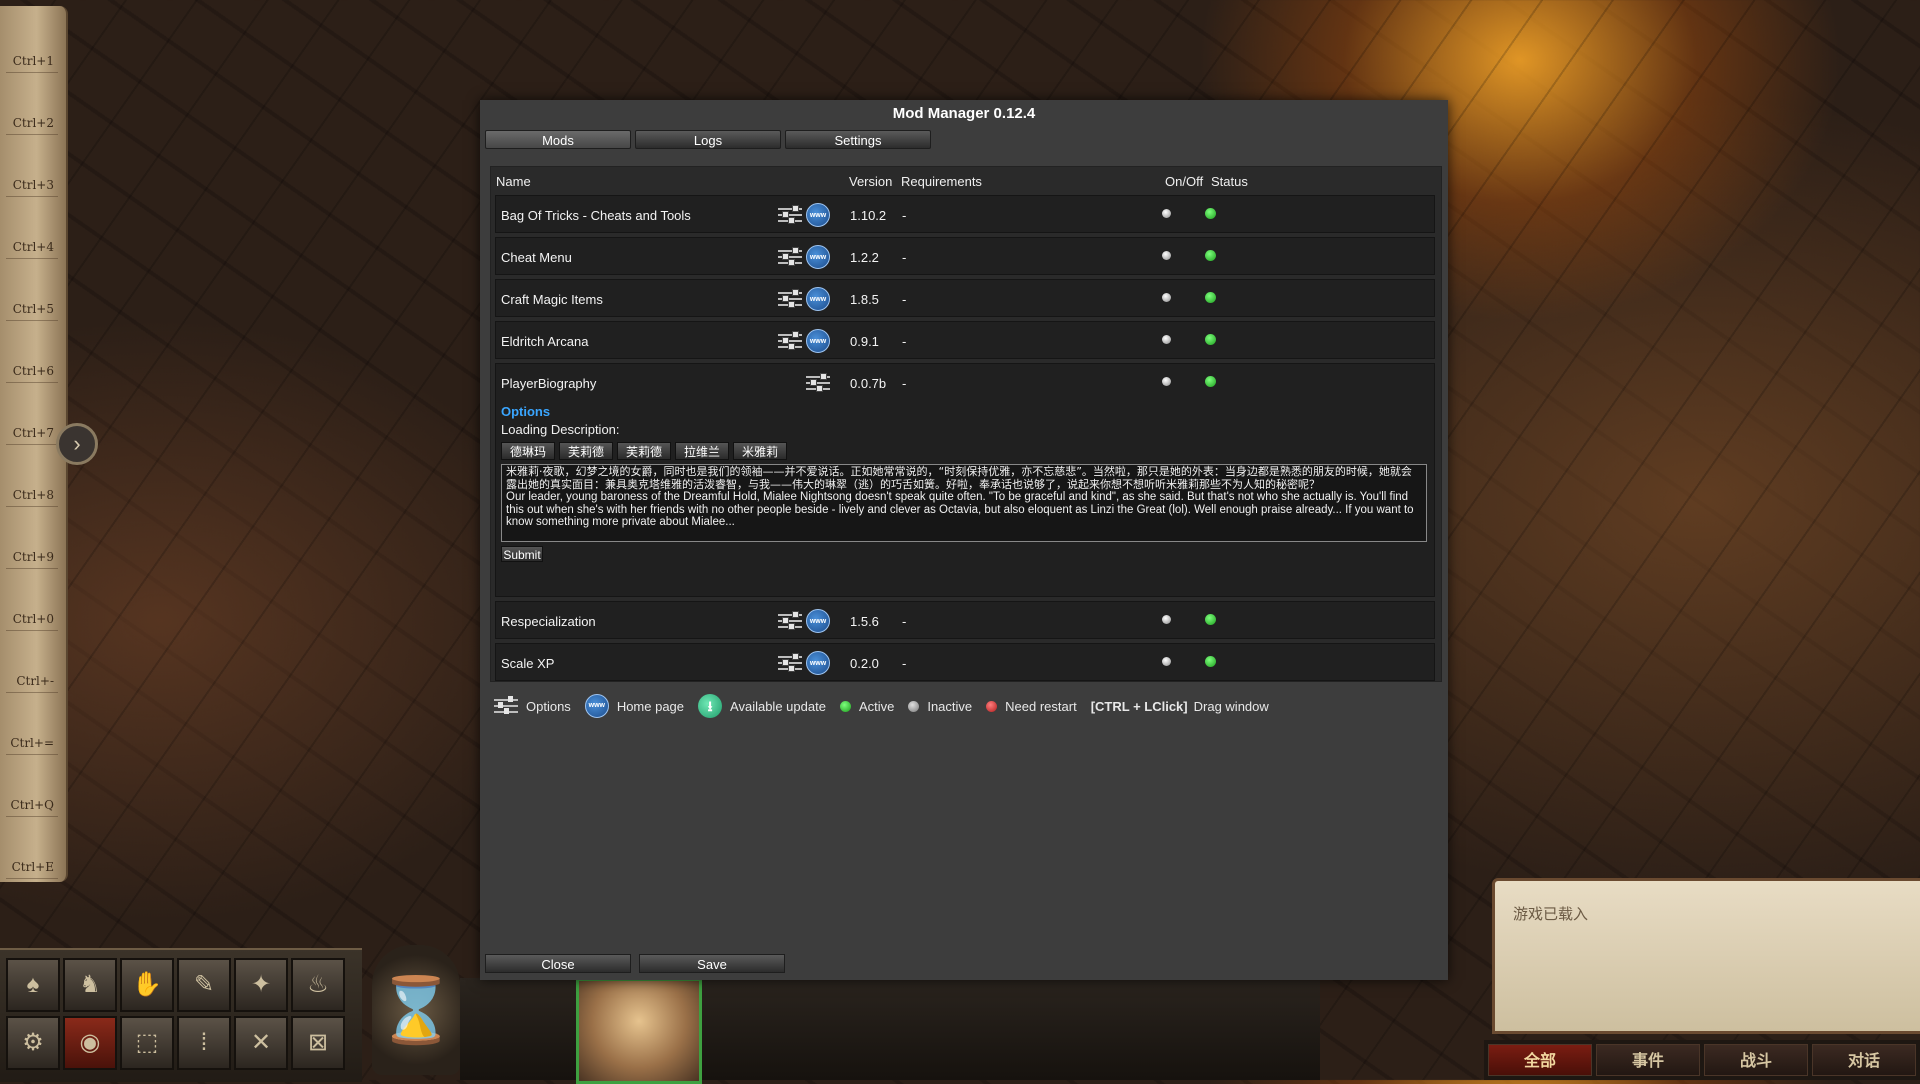 This screenshot has height=1084, width=1920. I want to click on submit-button: Submit, so click(522, 554).